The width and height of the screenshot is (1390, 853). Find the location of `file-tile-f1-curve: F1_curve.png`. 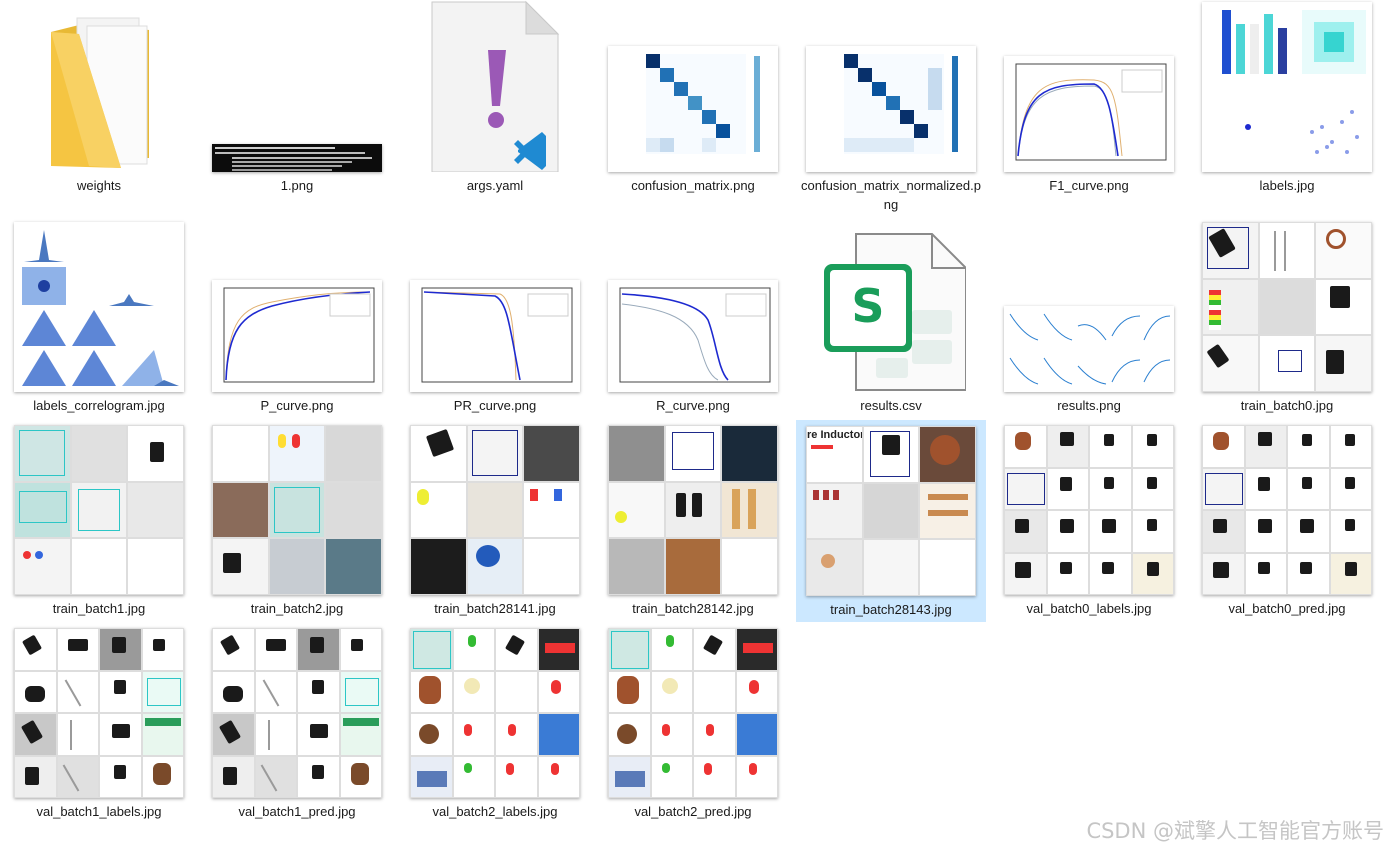

file-tile-f1-curve: F1_curve.png is located at coordinates (1089, 97).